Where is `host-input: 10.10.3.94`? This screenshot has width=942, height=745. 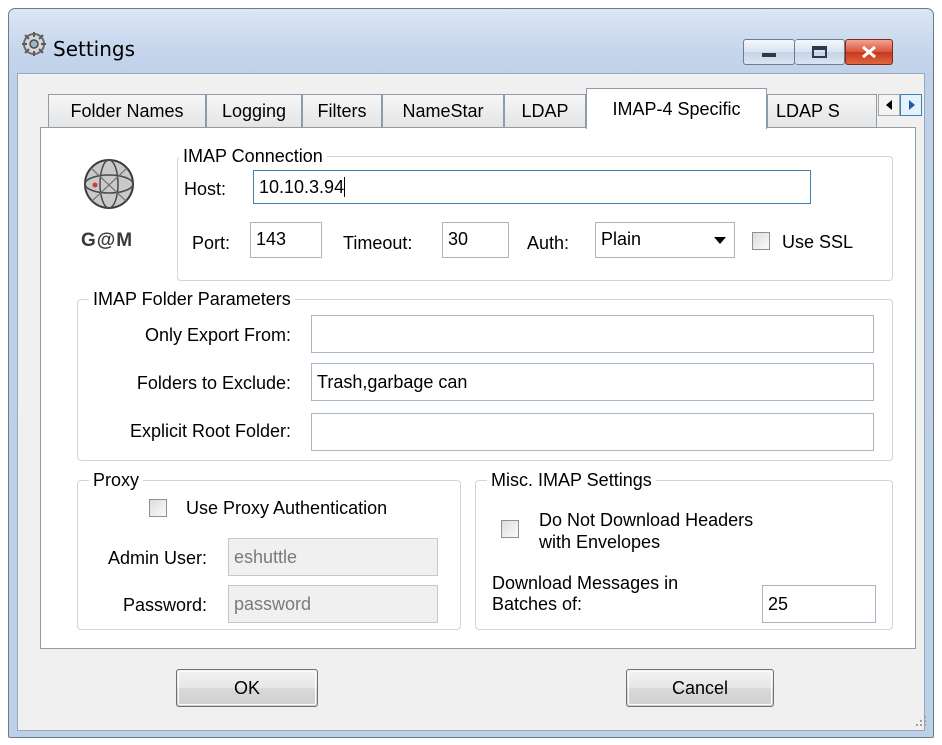
host-input: 10.10.3.94 is located at coordinates (532, 187).